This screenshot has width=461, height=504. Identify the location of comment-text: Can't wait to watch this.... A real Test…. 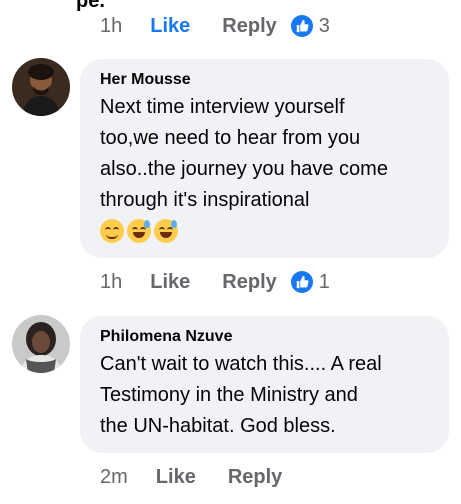
(266, 395).